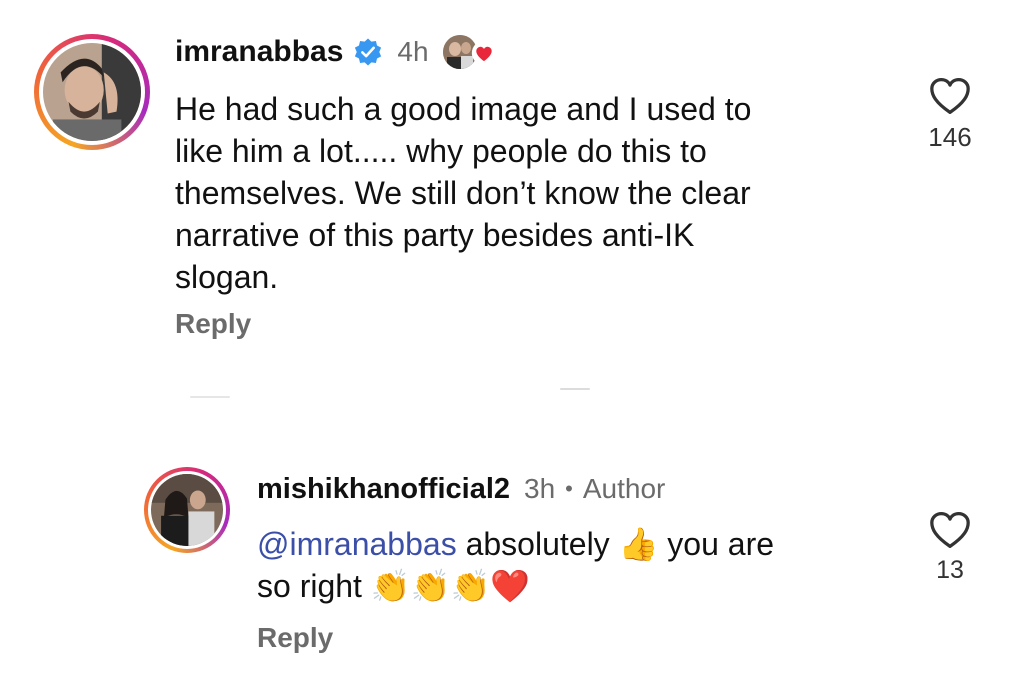 This screenshot has width=1024, height=689. I want to click on like-count: 13, so click(950, 570).